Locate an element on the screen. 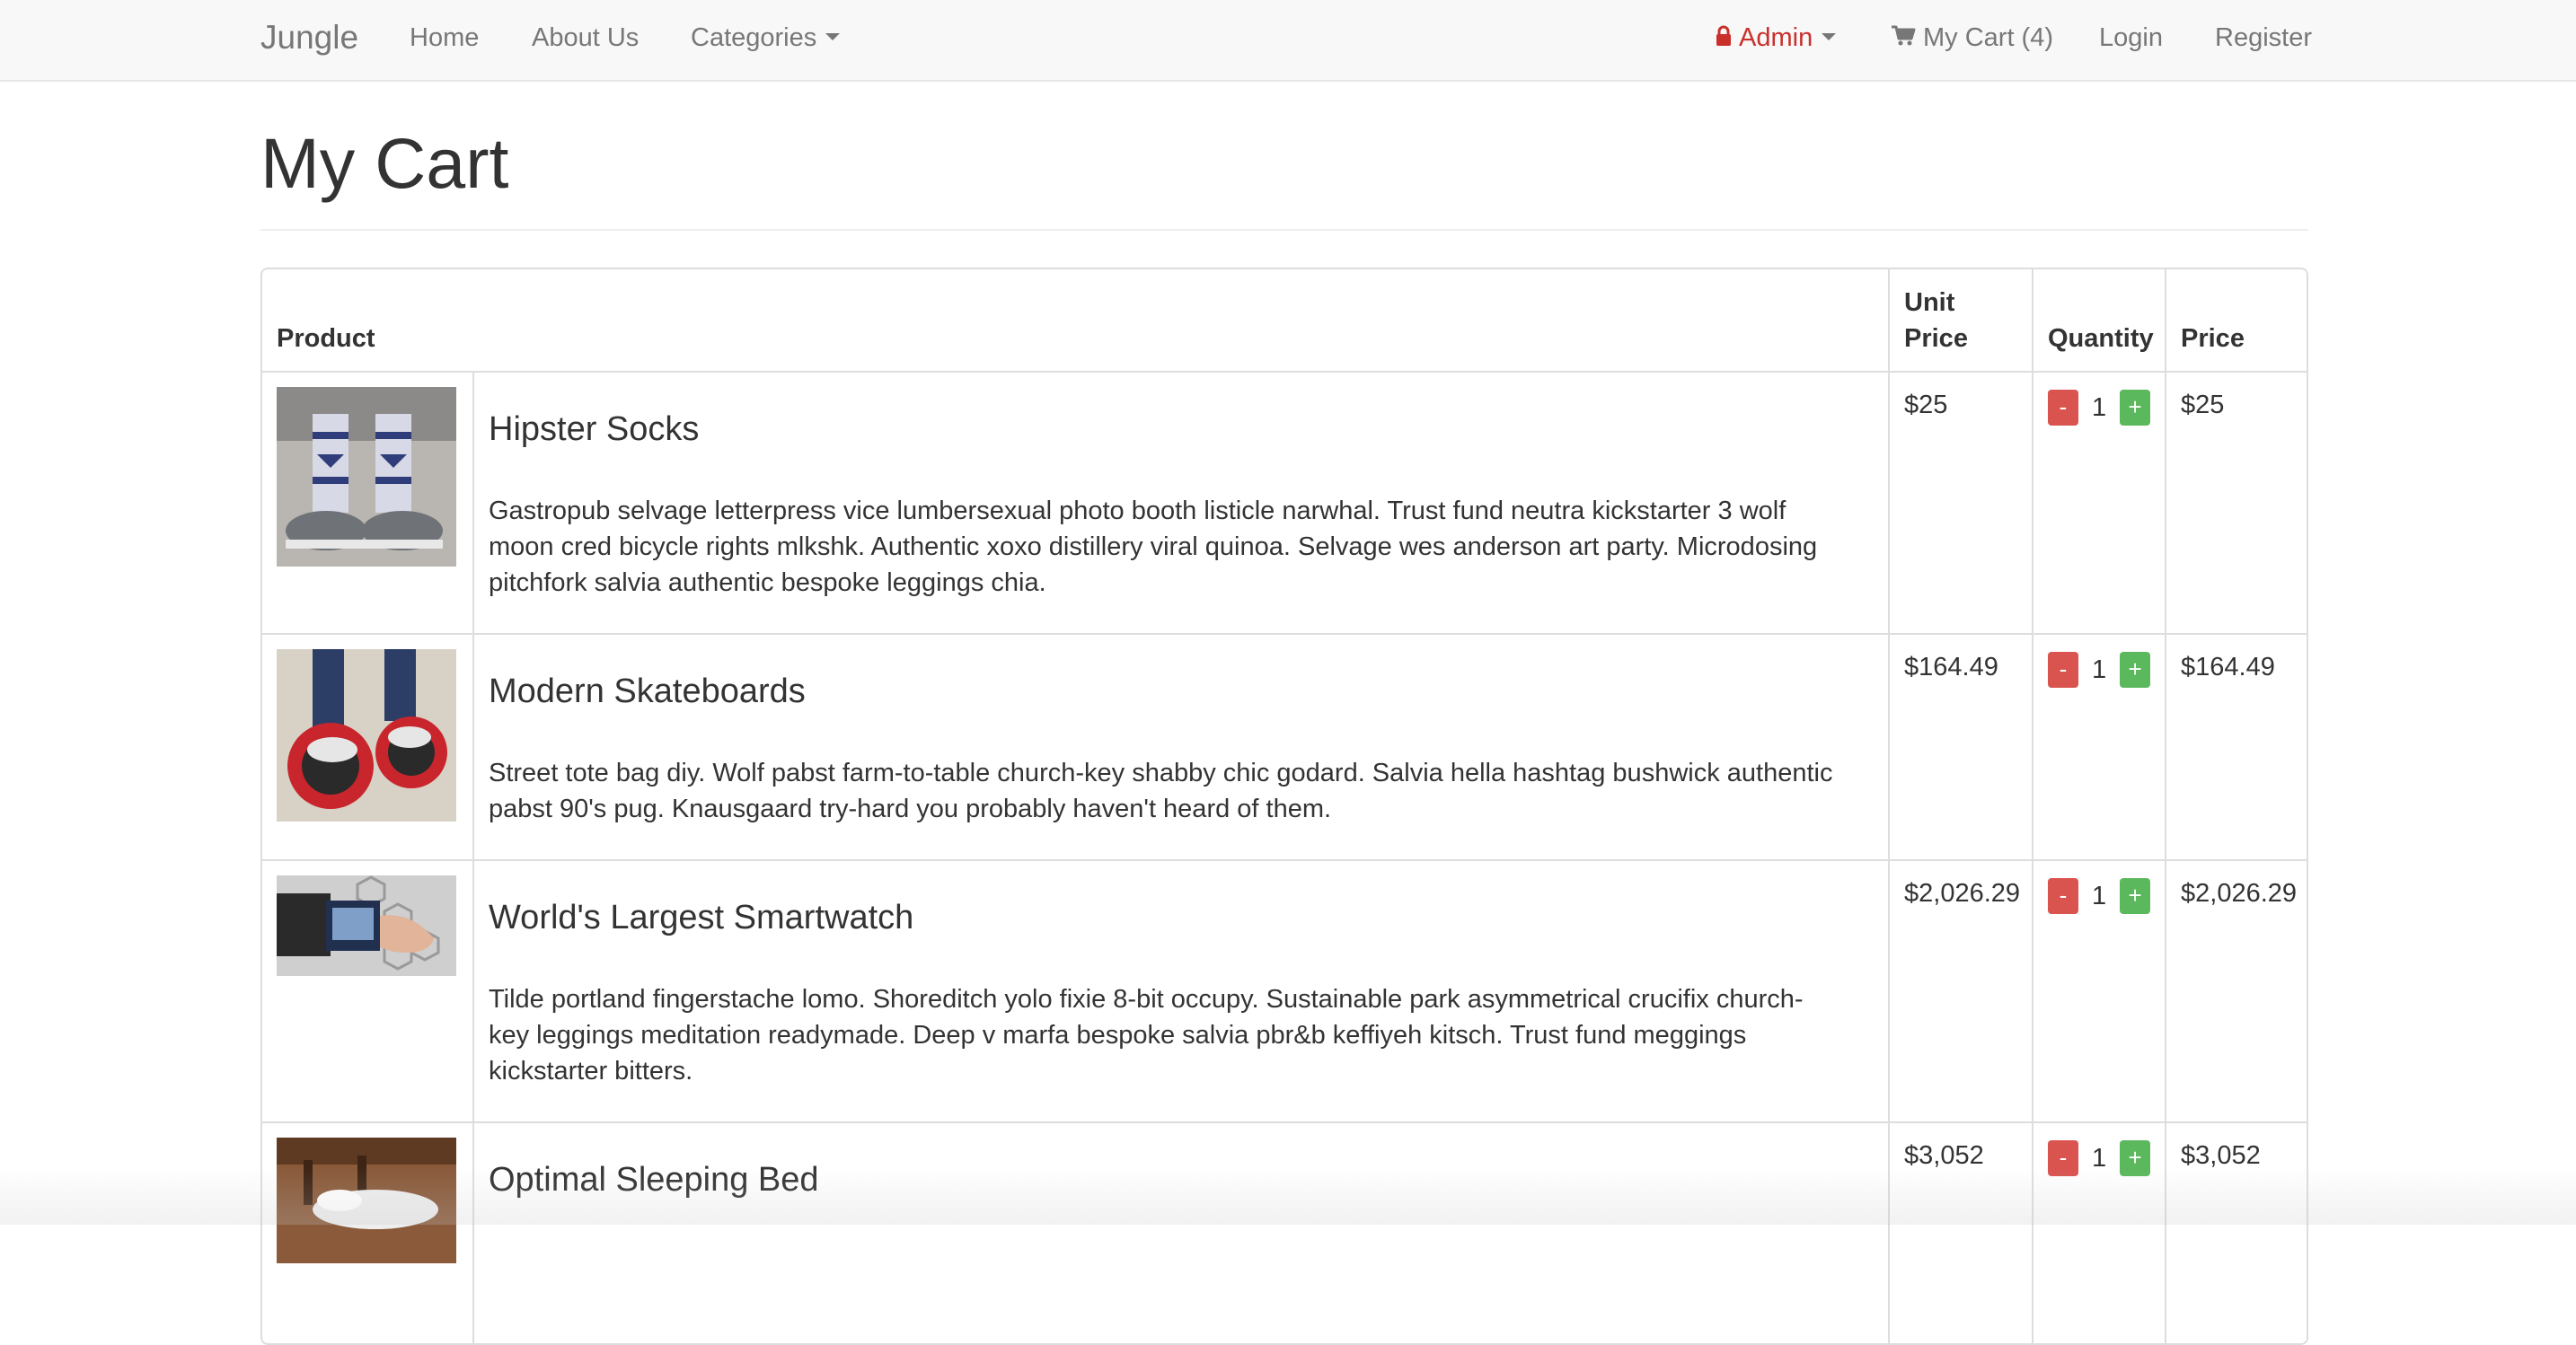 This screenshot has height=1345, width=2576. price-cell: $164.49 is located at coordinates (2236, 747).